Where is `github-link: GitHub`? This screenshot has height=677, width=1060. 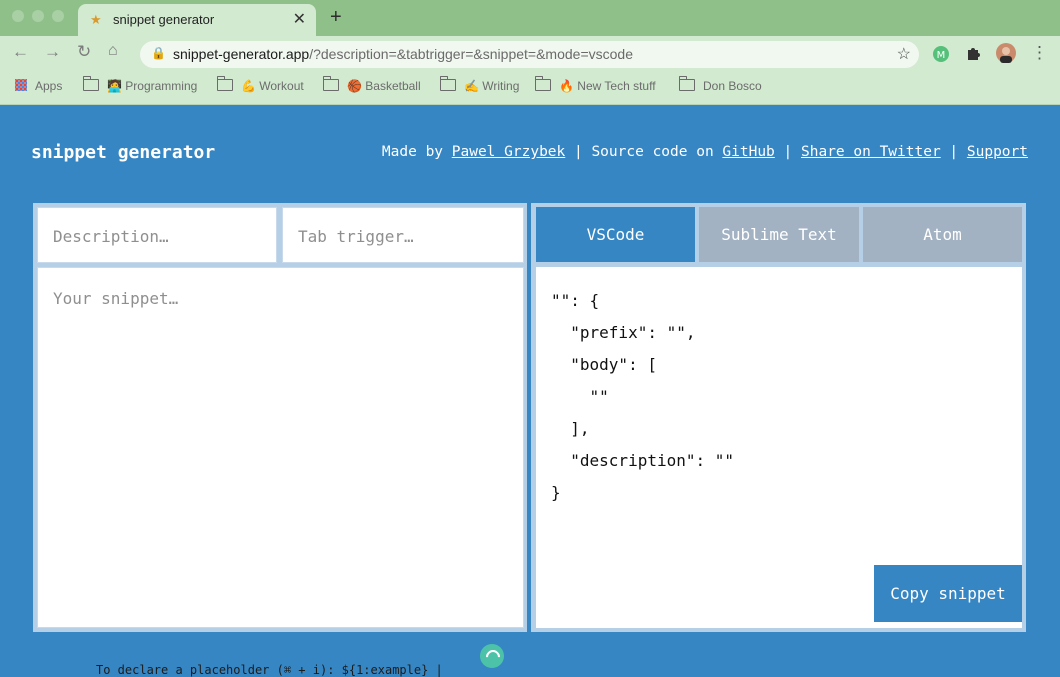 github-link: GitHub is located at coordinates (748, 152).